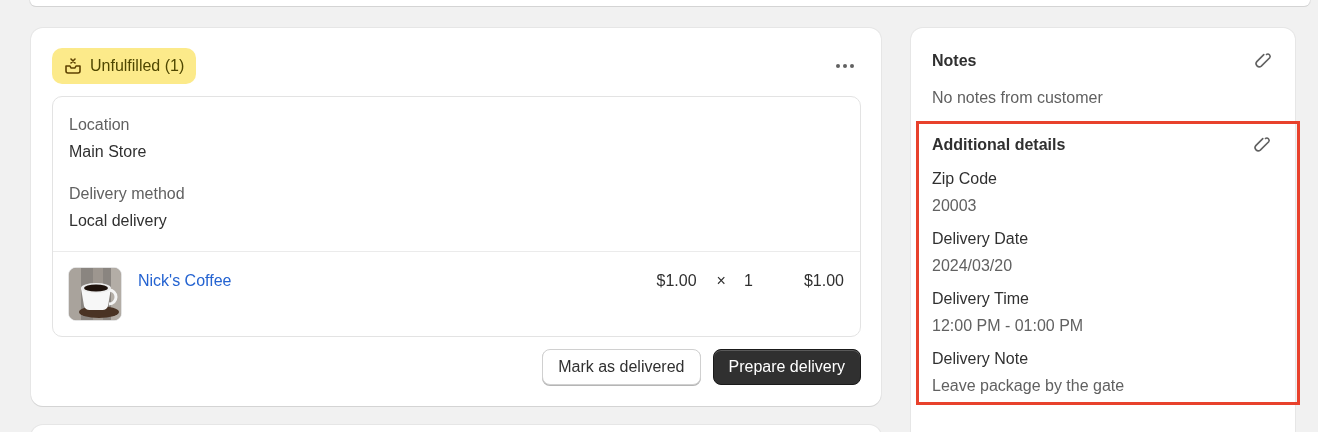 The width and height of the screenshot is (1318, 432). What do you see at coordinates (118, 221) in the screenshot?
I see `field-value: Local delivery` at bounding box center [118, 221].